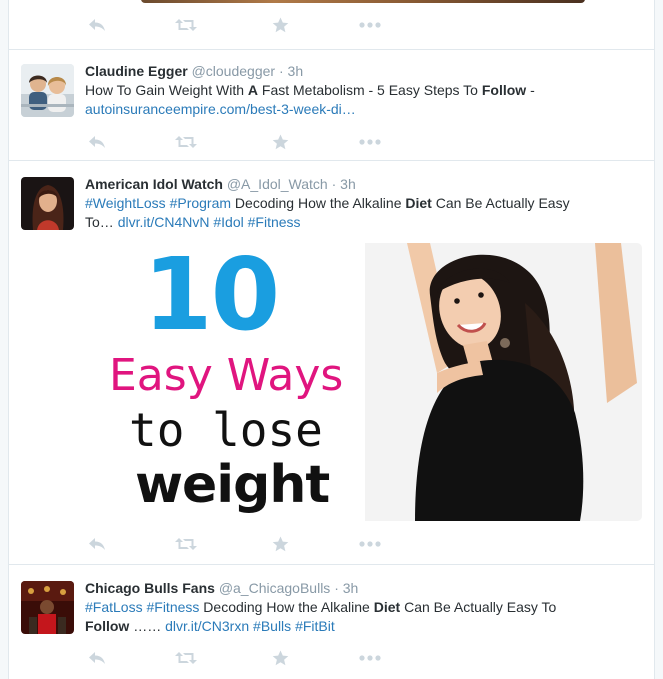 The height and width of the screenshot is (679, 663). Describe the element at coordinates (154, 184) in the screenshot. I see `tweet-author-name: American Idol Watch` at that location.